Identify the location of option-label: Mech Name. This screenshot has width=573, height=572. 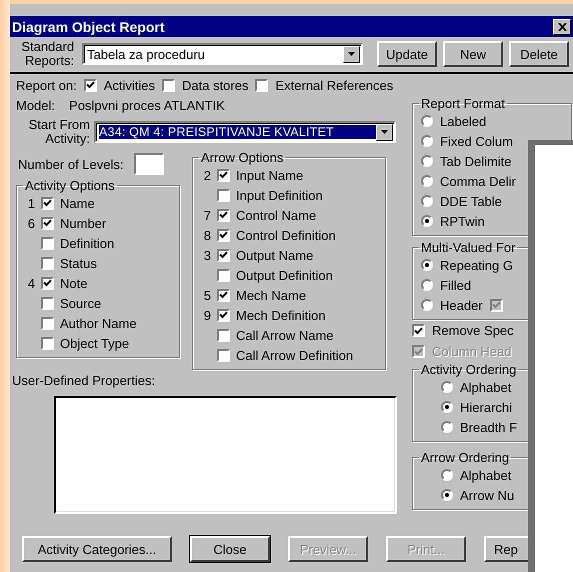
(271, 295).